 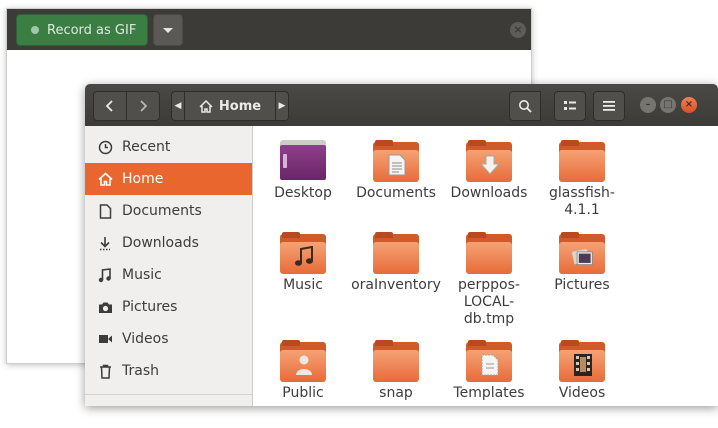 I want to click on document-icon, so click(x=105, y=211).